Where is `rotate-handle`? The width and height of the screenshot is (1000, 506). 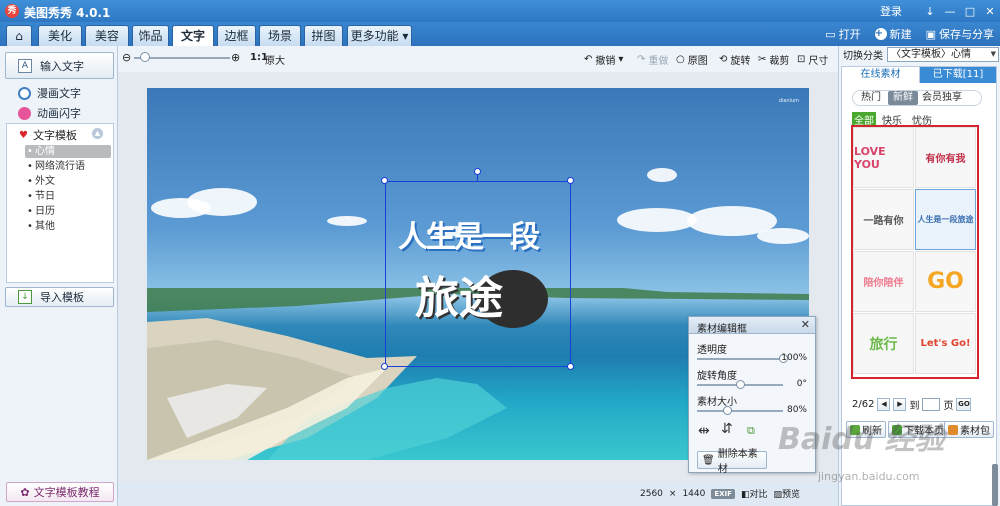
rotate-handle is located at coordinates (477, 171).